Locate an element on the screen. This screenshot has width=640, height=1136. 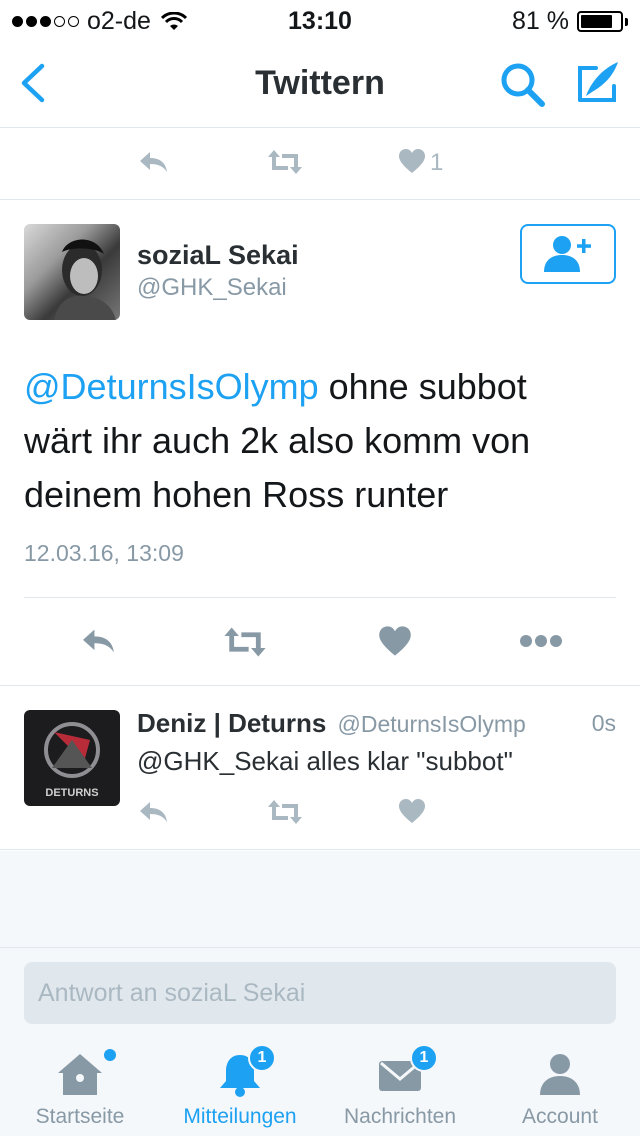
notifications-badge: 1 is located at coordinates (262, 1058).